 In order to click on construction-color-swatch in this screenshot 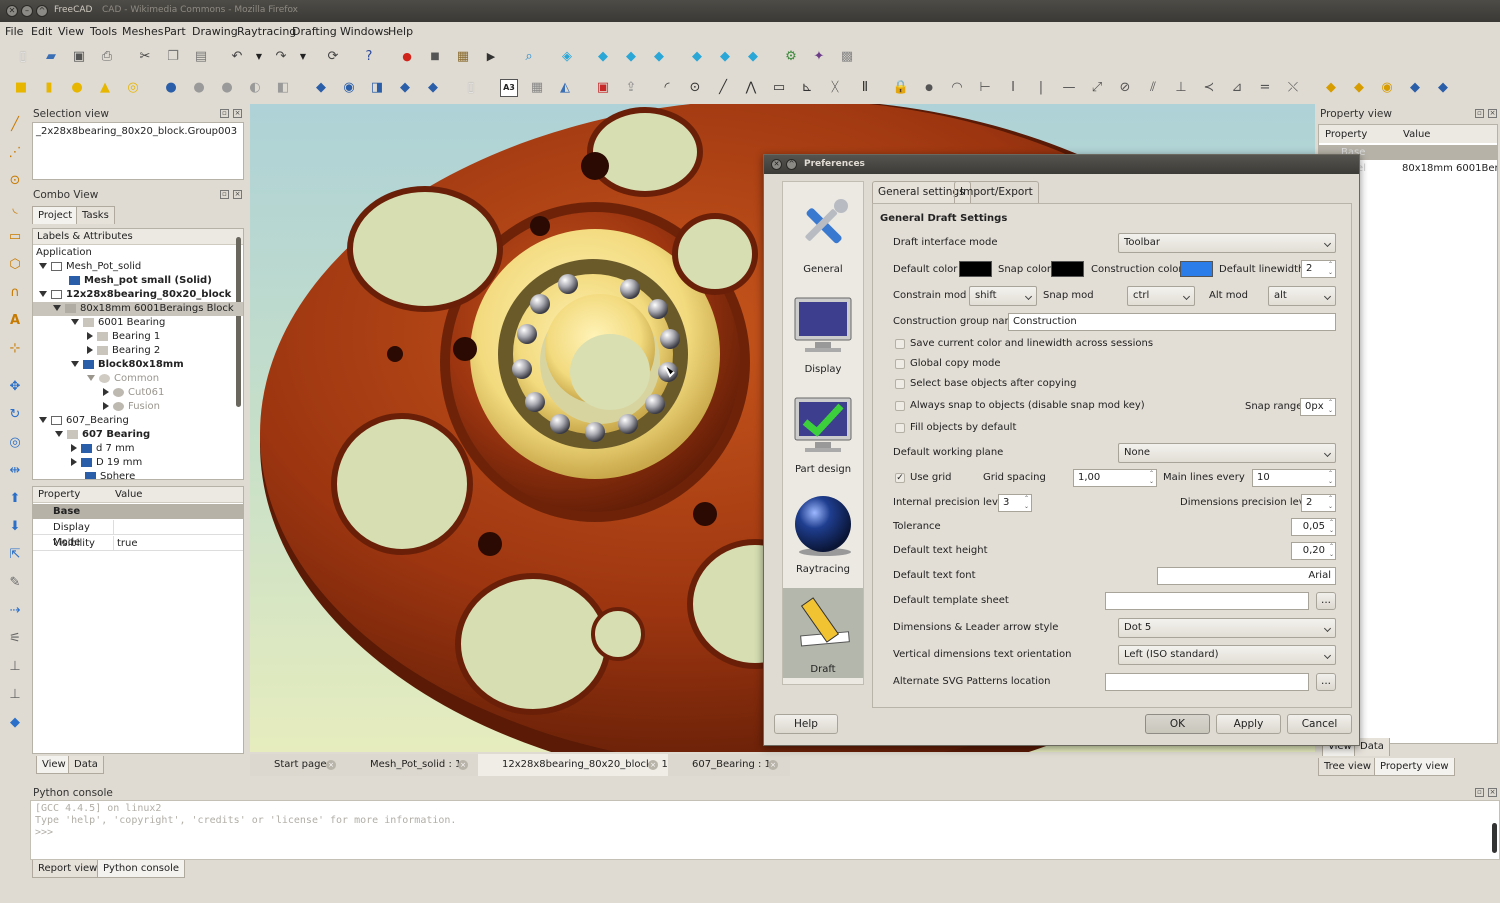, I will do `click(1196, 269)`.